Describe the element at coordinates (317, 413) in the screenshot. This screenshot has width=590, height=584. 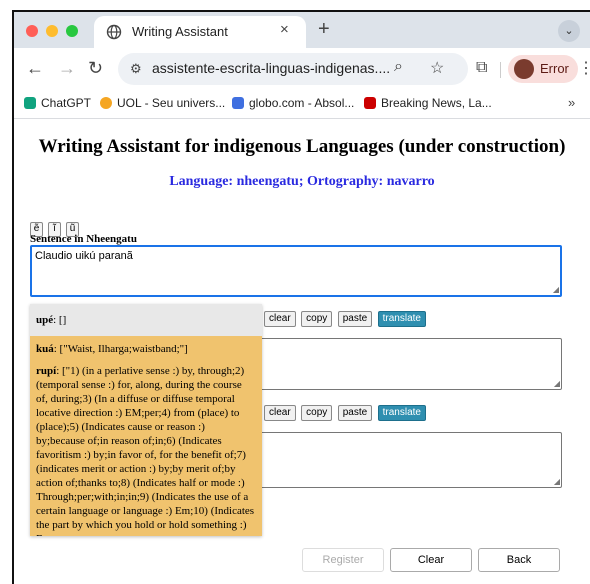
I see `copy-button-2: copy` at that location.